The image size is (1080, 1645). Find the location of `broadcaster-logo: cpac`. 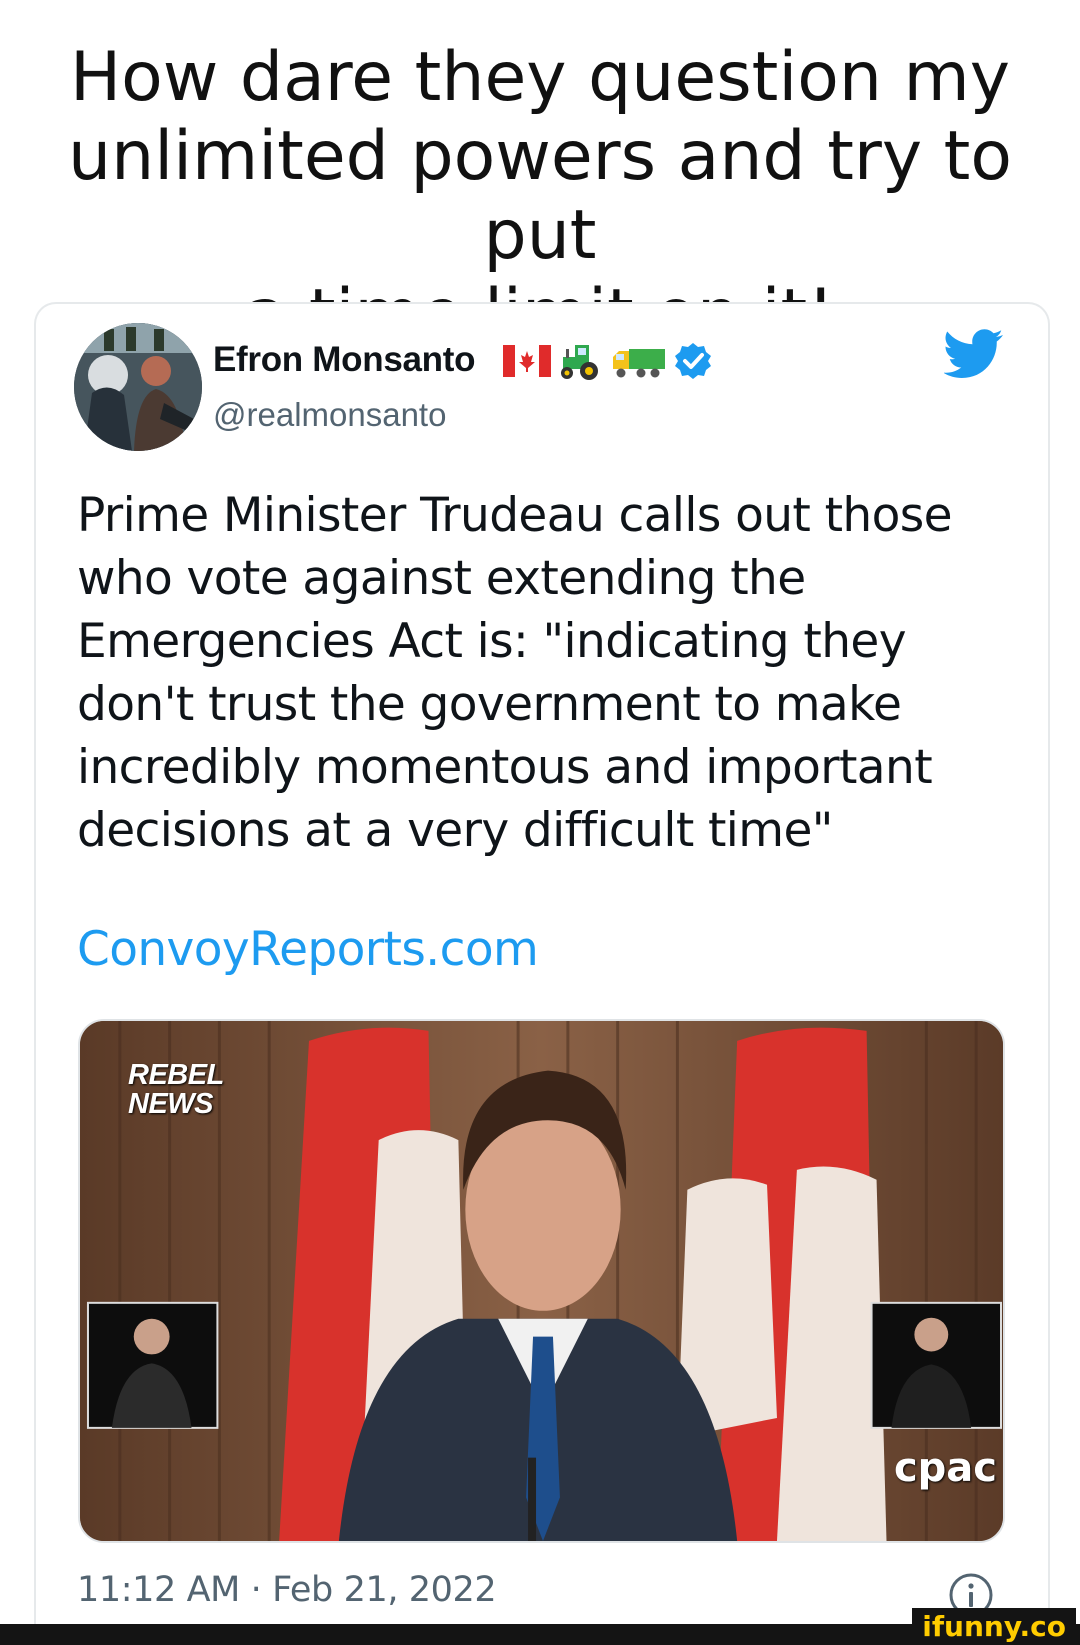

broadcaster-logo: cpac is located at coordinates (945, 1468).